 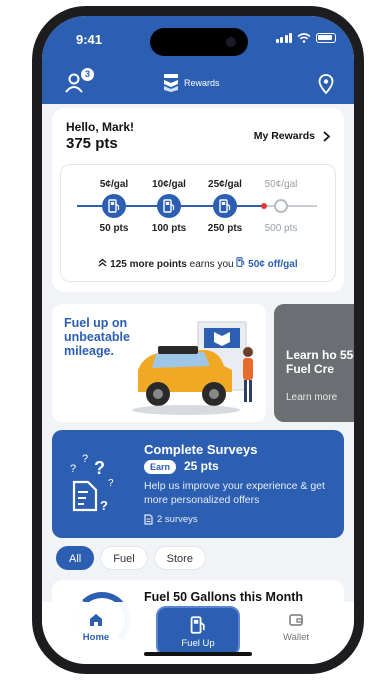 What do you see at coordinates (296, 637) in the screenshot?
I see `tab-wallet-label: Wallet` at bounding box center [296, 637].